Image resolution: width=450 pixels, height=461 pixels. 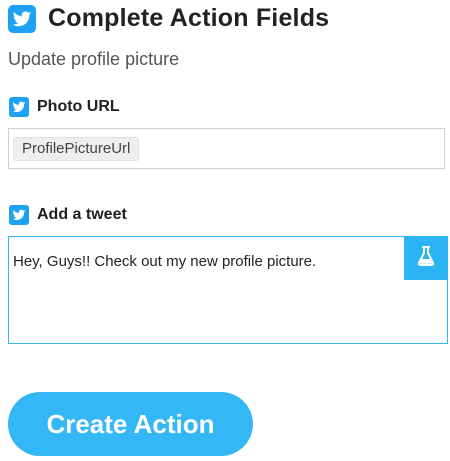 I want to click on page-heading: Complete Action Fields, so click(x=168, y=18).